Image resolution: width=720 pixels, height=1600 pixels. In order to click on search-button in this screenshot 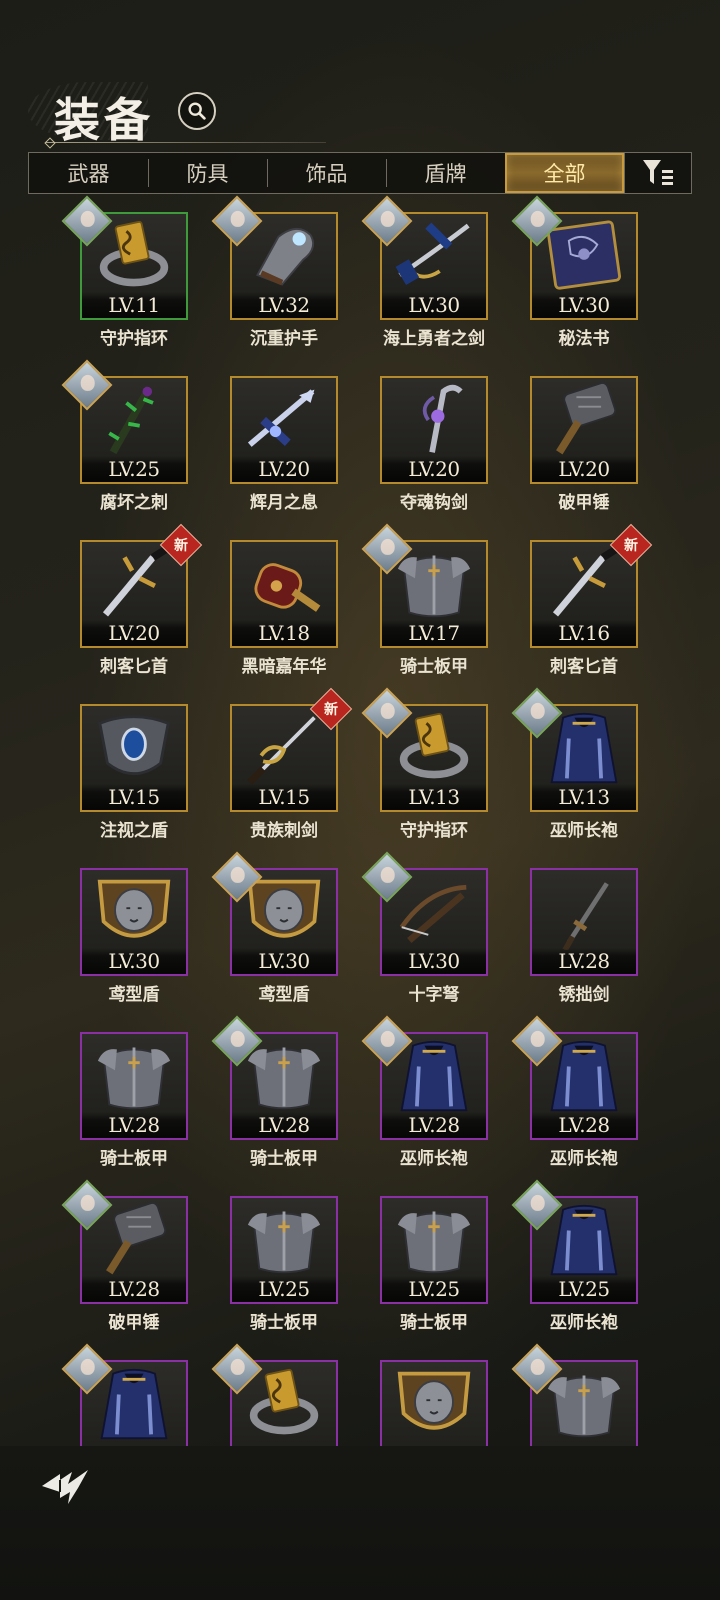, I will do `click(197, 111)`.